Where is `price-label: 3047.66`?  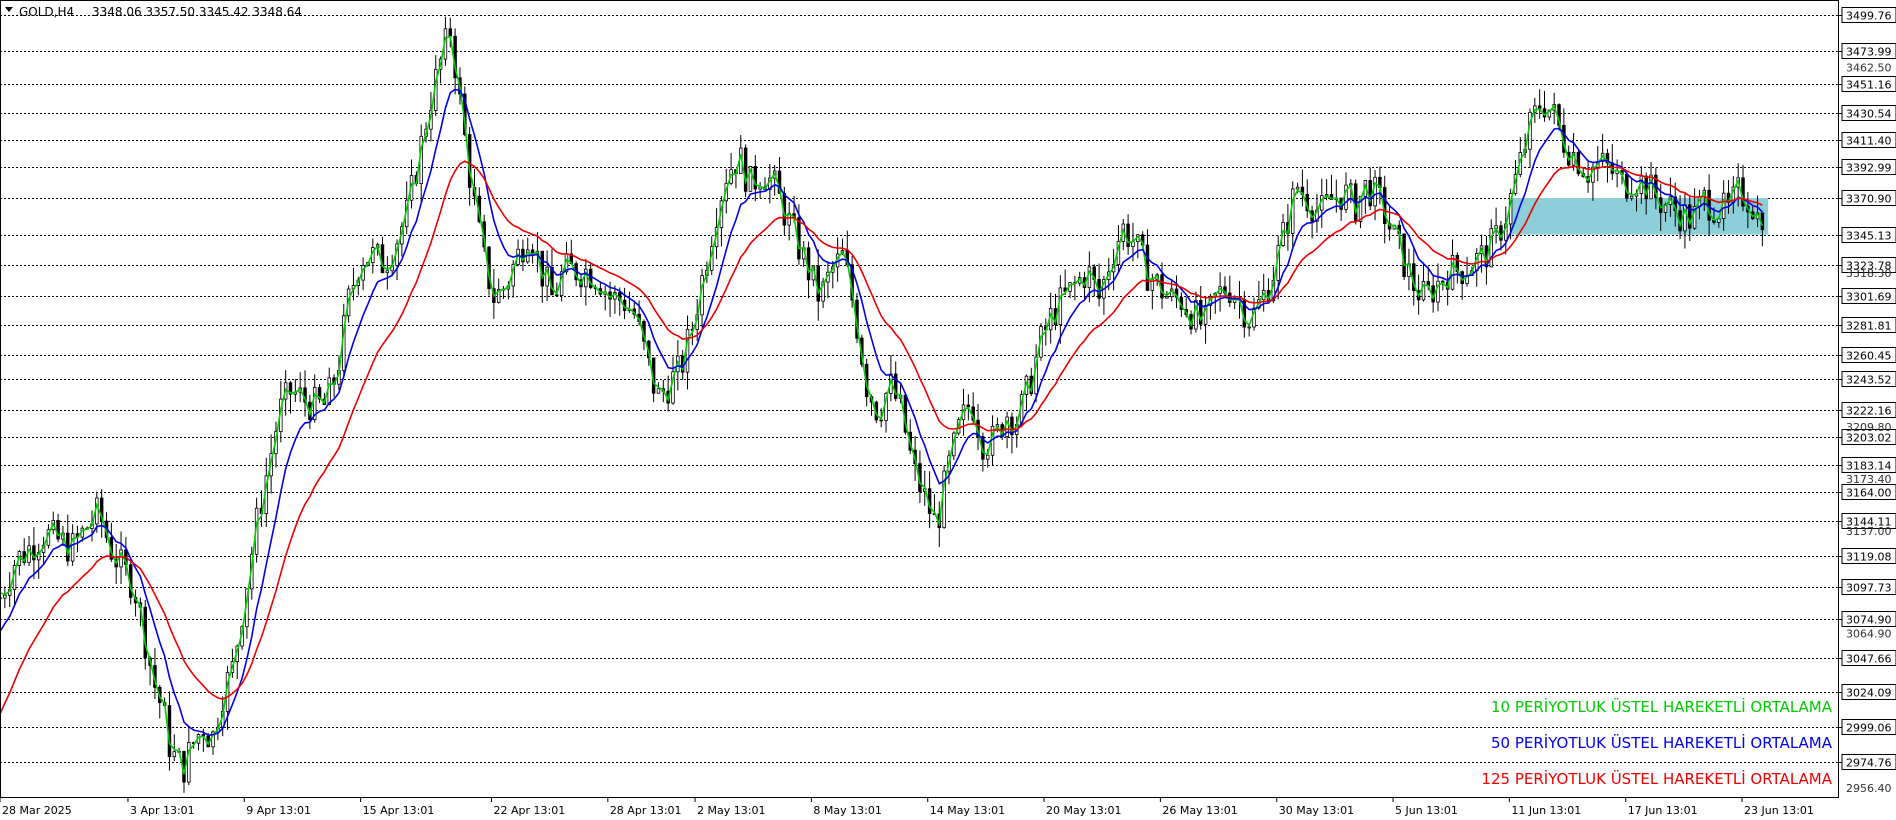 price-label: 3047.66 is located at coordinates (1869, 659).